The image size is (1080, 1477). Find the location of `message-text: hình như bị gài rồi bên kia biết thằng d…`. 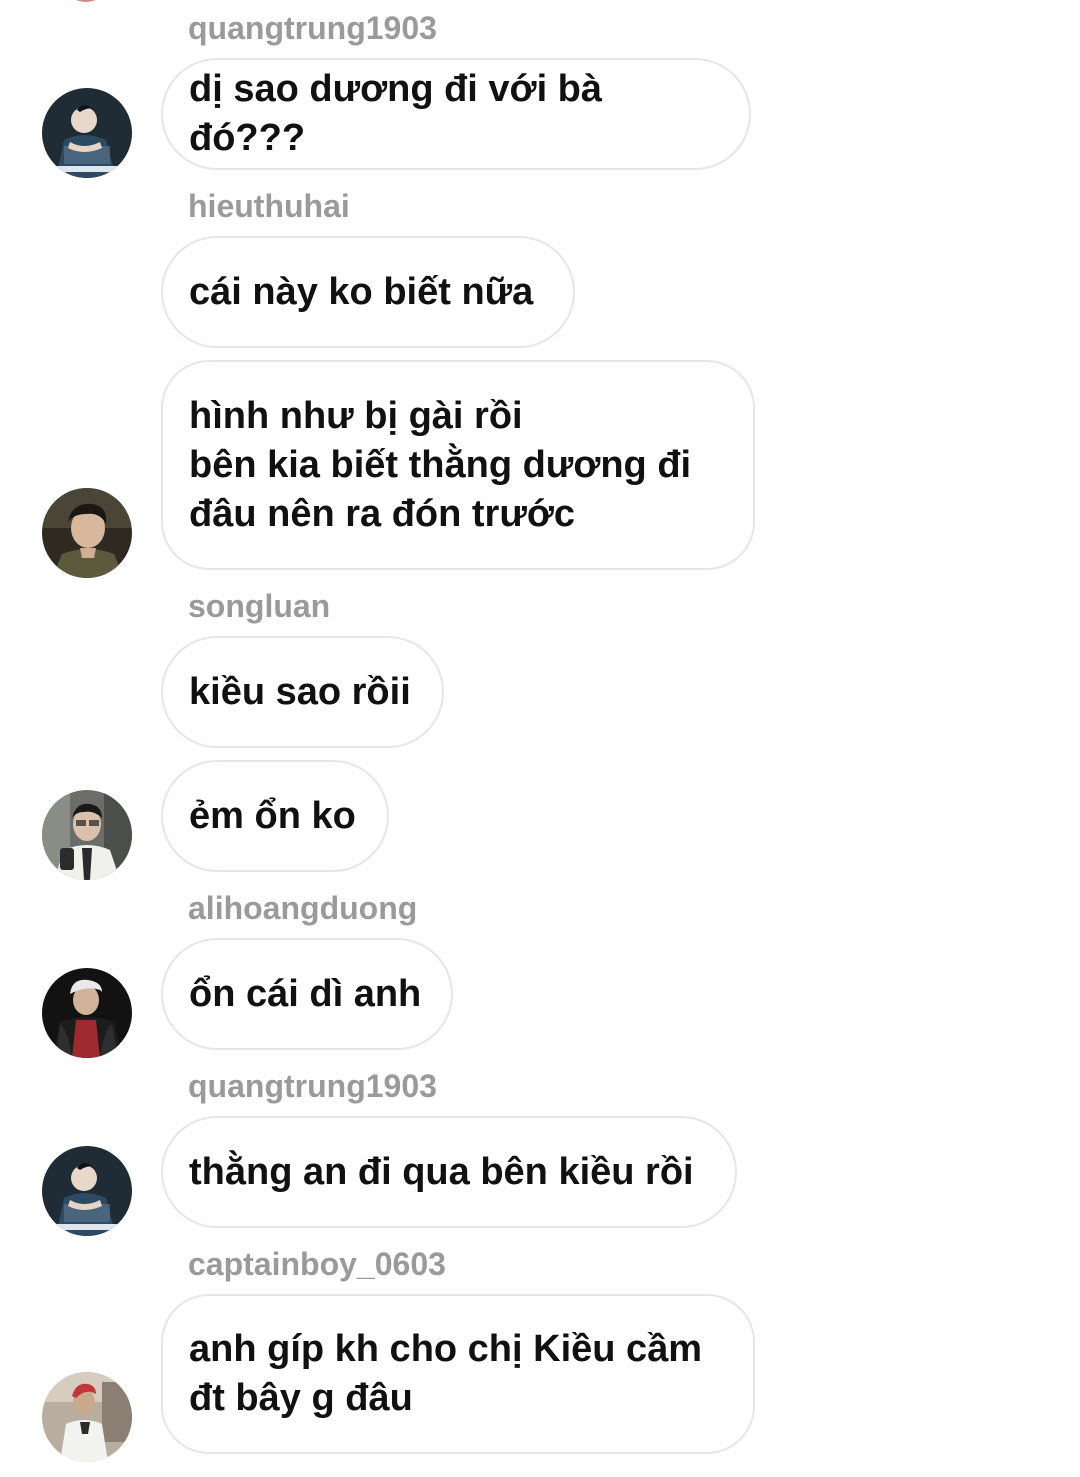

message-text: hình như bị gài rồi bên kia biết thằng d… is located at coordinates (440, 464).